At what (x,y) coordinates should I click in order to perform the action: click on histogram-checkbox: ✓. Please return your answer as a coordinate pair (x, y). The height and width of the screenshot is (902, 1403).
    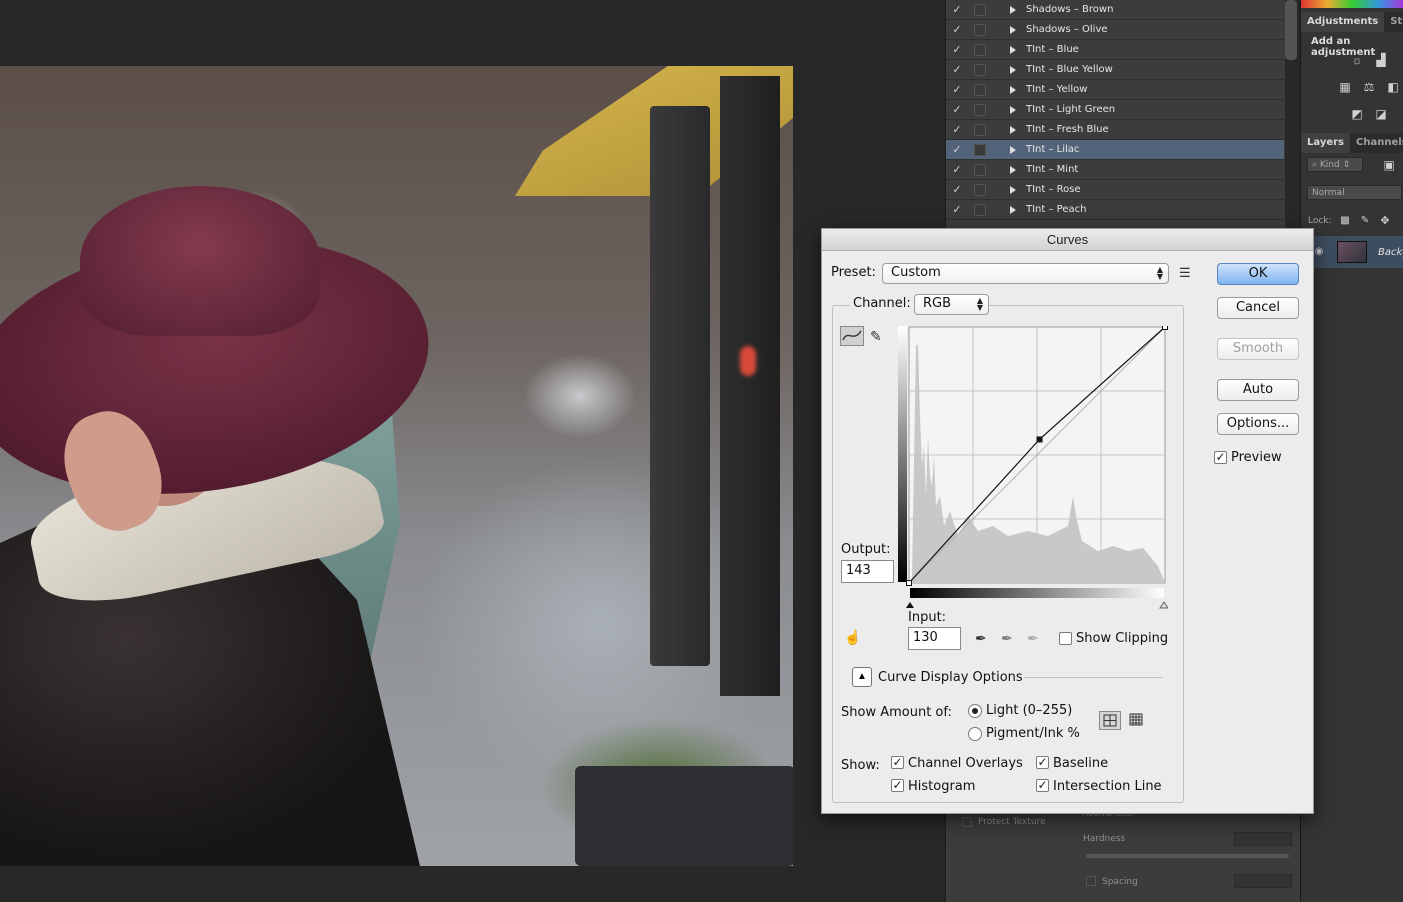
    Looking at the image, I should click on (897, 785).